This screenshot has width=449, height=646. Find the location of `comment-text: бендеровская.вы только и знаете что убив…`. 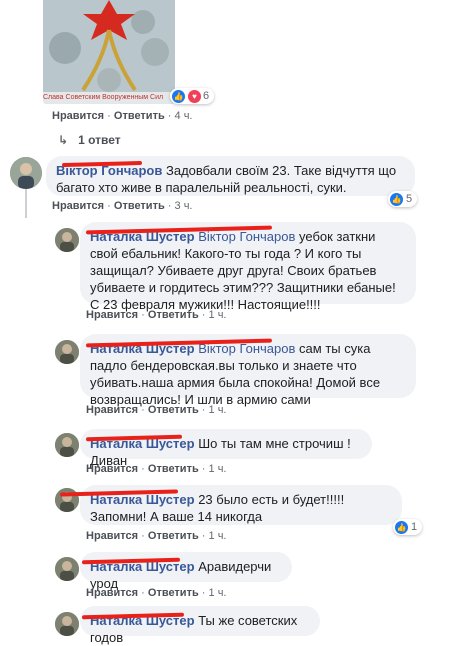

comment-text: бендеровская.вы только и знаете что убив… is located at coordinates (235, 382).